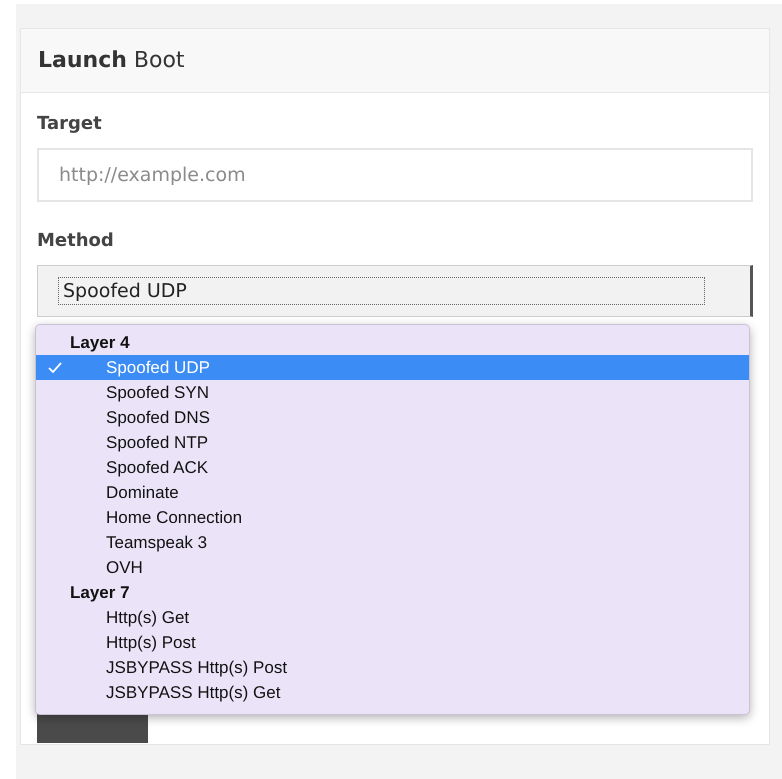  Describe the element at coordinates (392, 667) in the screenshot. I see `menu-option: JSBYPASS Http(s) Post` at that location.